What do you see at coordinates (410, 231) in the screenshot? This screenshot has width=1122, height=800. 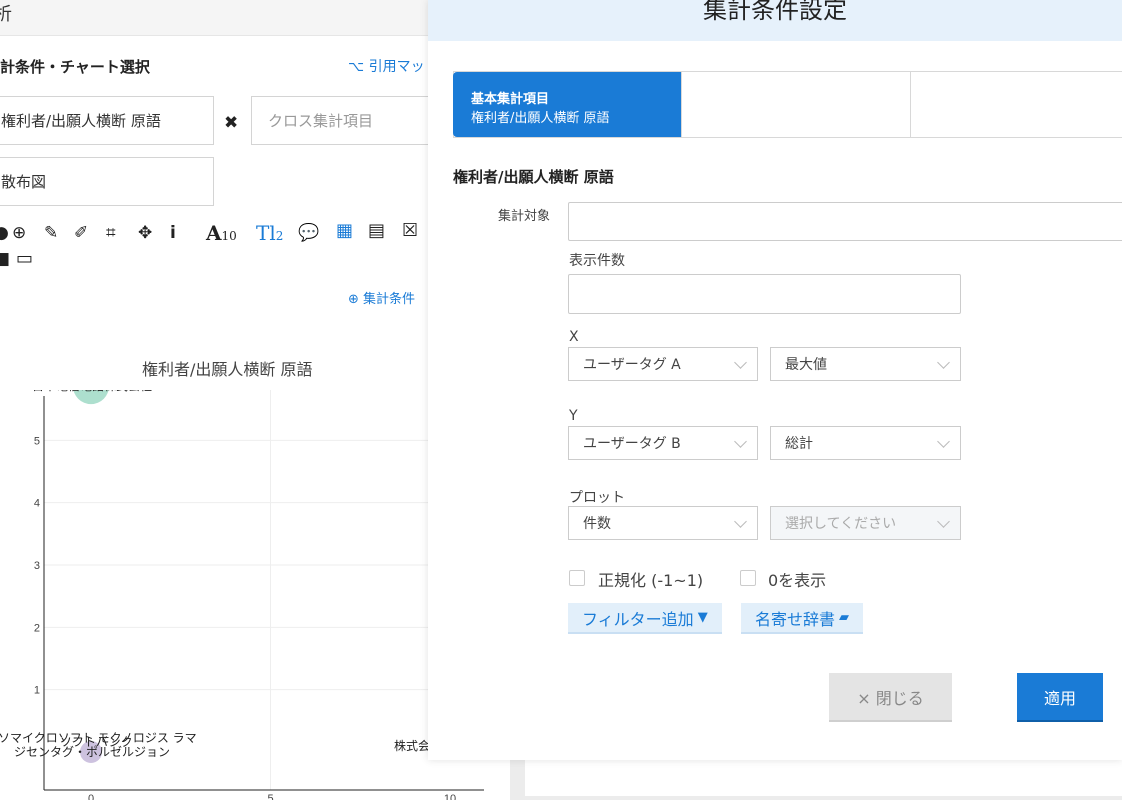 I see `excel-icon: ☒` at bounding box center [410, 231].